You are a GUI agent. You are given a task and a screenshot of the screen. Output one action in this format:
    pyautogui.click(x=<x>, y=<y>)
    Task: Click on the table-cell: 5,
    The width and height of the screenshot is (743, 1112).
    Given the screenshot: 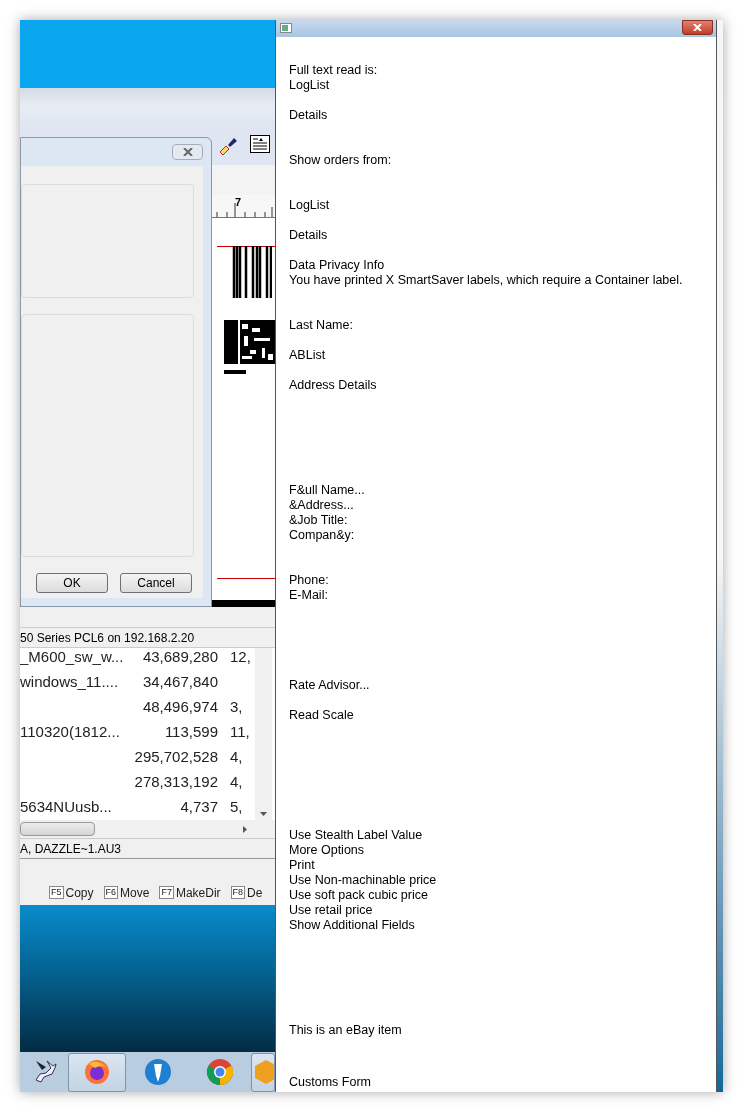 What is the action you would take?
    pyautogui.click(x=236, y=807)
    